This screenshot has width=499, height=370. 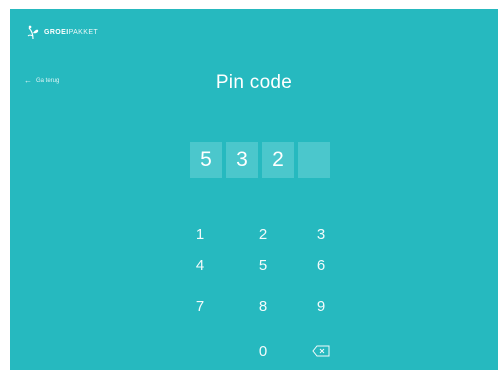 I want to click on keypad-key-4: 4, so click(x=200, y=265).